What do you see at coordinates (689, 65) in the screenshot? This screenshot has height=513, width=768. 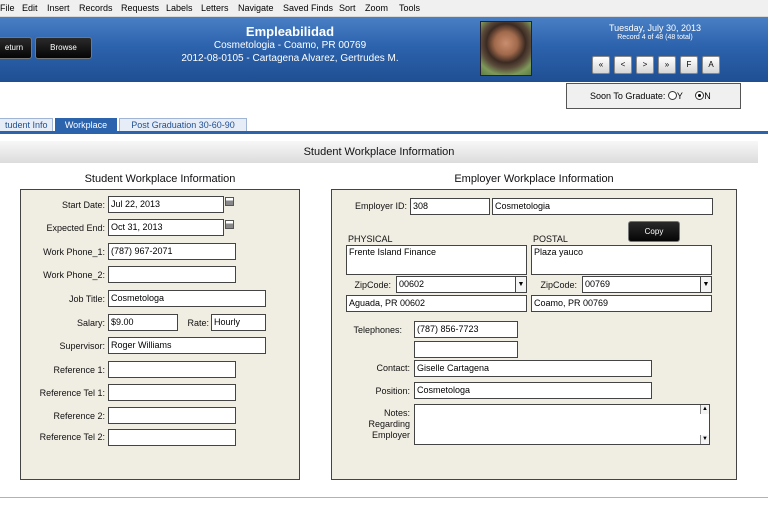 I see `find-button: F` at bounding box center [689, 65].